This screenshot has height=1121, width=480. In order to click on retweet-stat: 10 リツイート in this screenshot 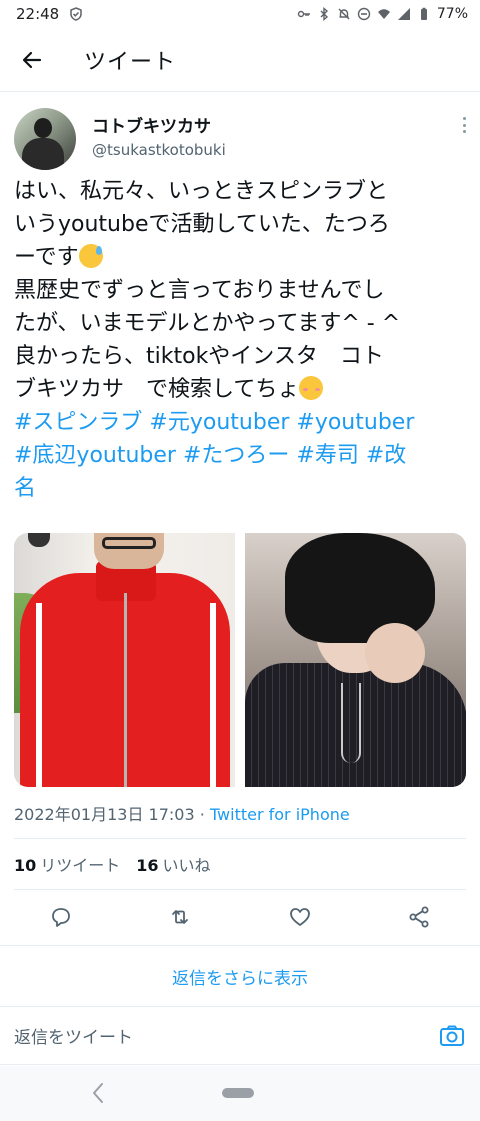, I will do `click(67, 864)`.